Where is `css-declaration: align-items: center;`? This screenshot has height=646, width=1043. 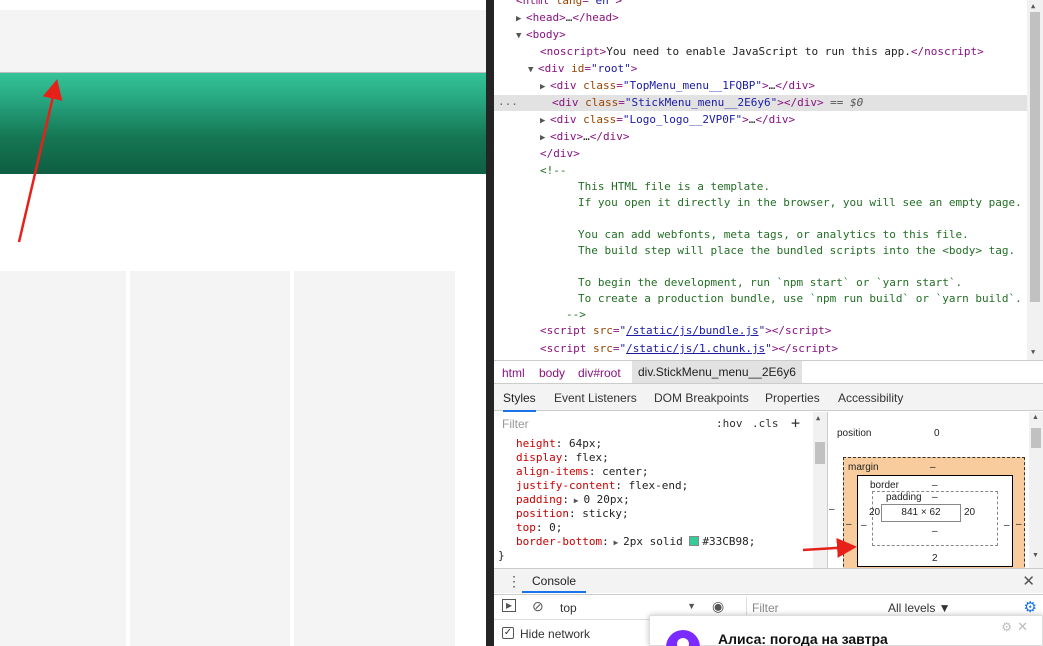 css-declaration: align-items: center; is located at coordinates (582, 472).